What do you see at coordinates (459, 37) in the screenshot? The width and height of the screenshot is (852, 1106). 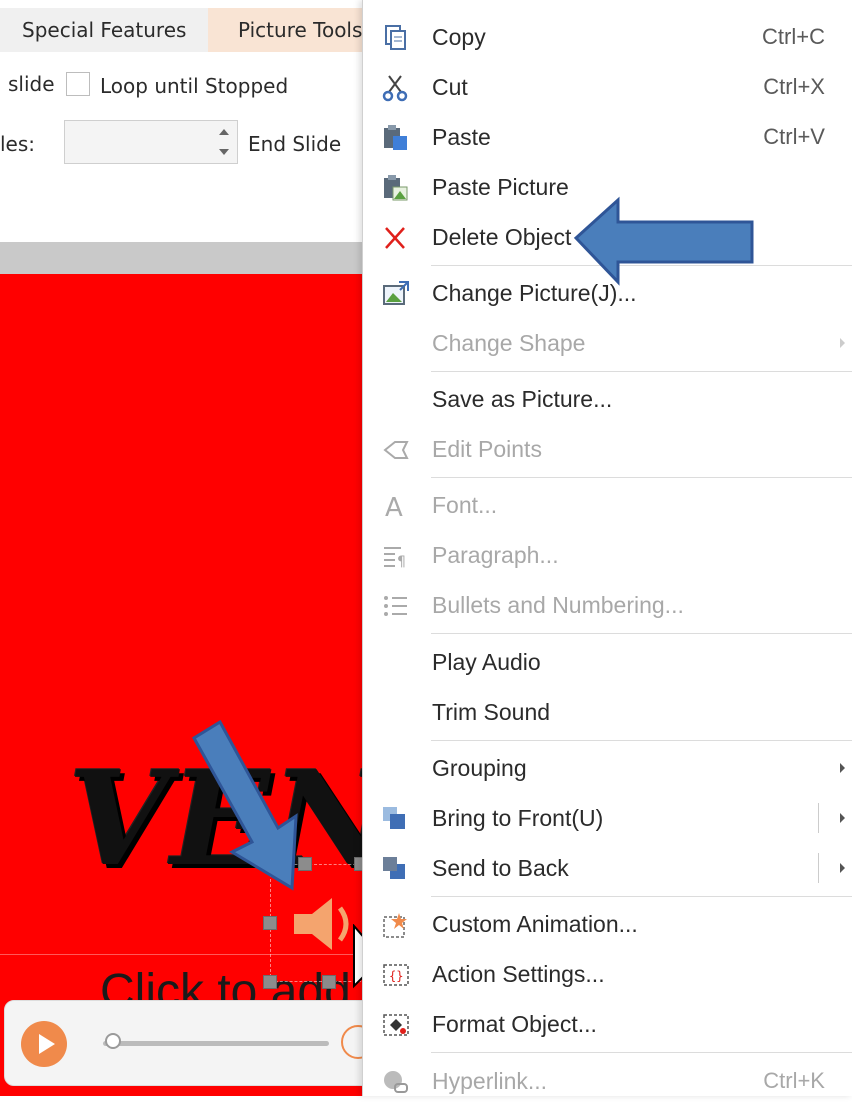 I see `menu-item-label: Copy` at bounding box center [459, 37].